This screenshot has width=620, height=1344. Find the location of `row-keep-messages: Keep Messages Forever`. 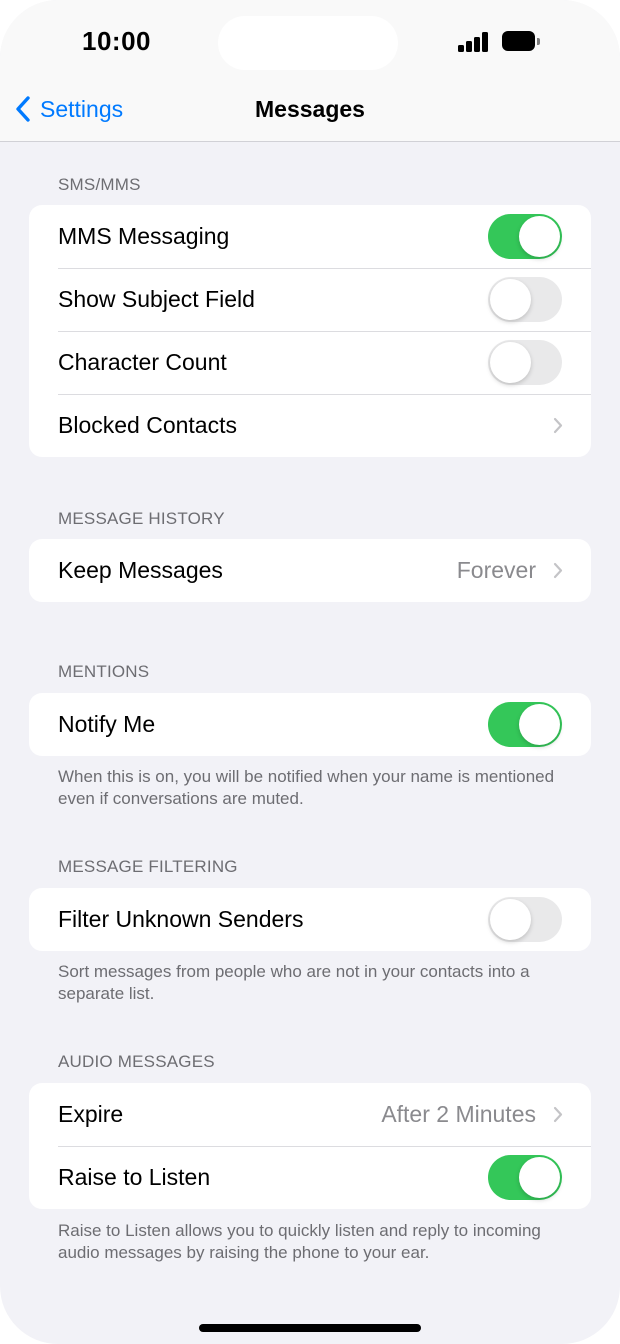

row-keep-messages: Keep Messages Forever is located at coordinates (310, 570).